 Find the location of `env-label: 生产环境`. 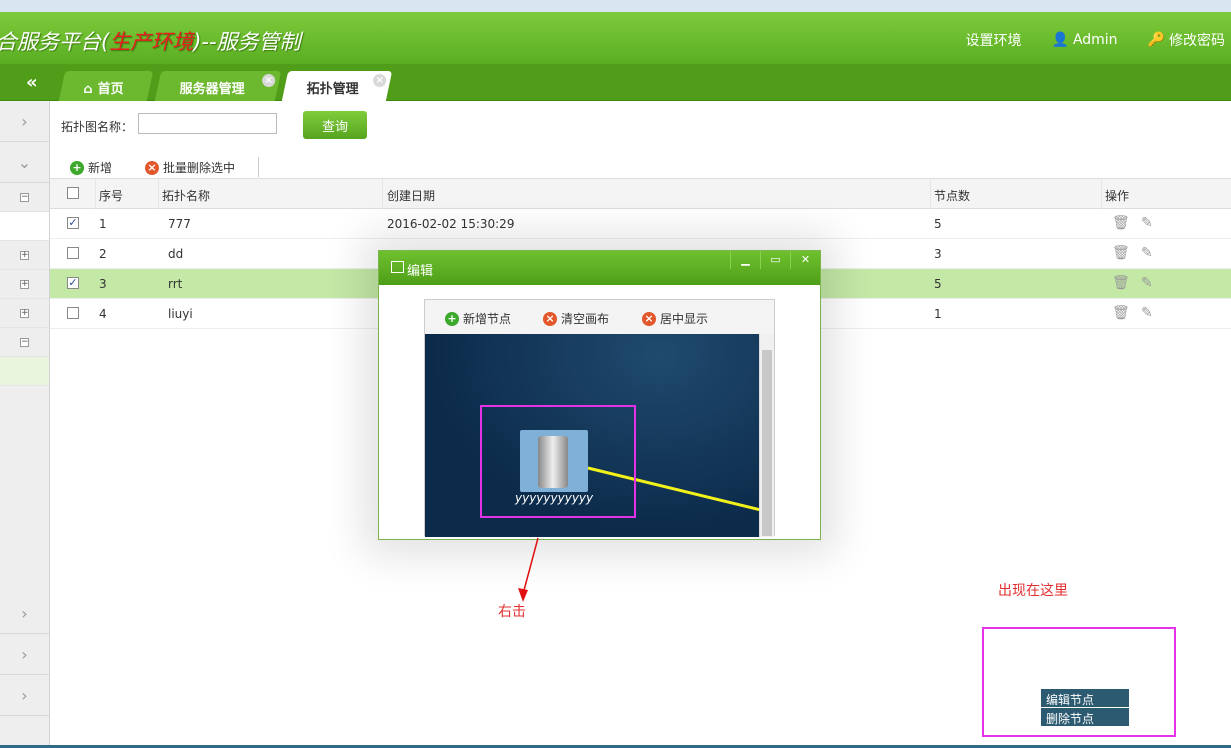

env-label: 生产环境 is located at coordinates (151, 42).